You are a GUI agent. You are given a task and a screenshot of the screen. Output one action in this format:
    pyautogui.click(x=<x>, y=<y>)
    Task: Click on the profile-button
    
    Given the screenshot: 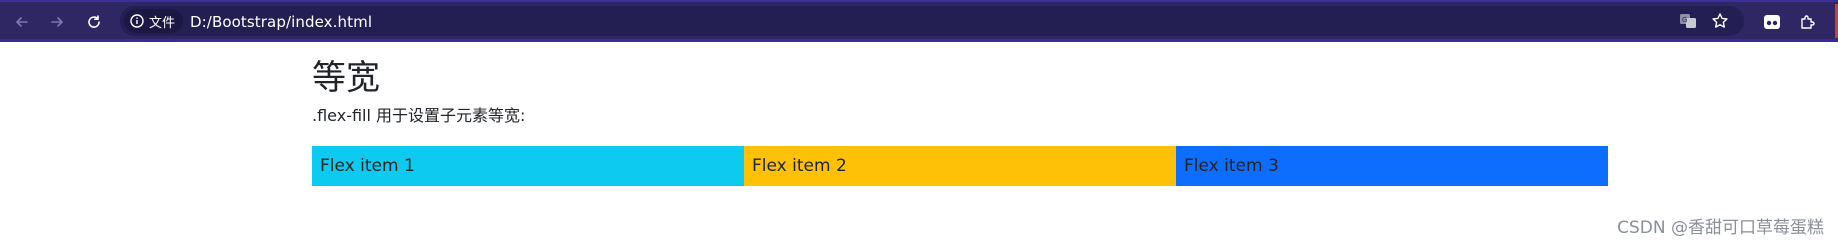 What is the action you would take?
    pyautogui.click(x=1772, y=22)
    